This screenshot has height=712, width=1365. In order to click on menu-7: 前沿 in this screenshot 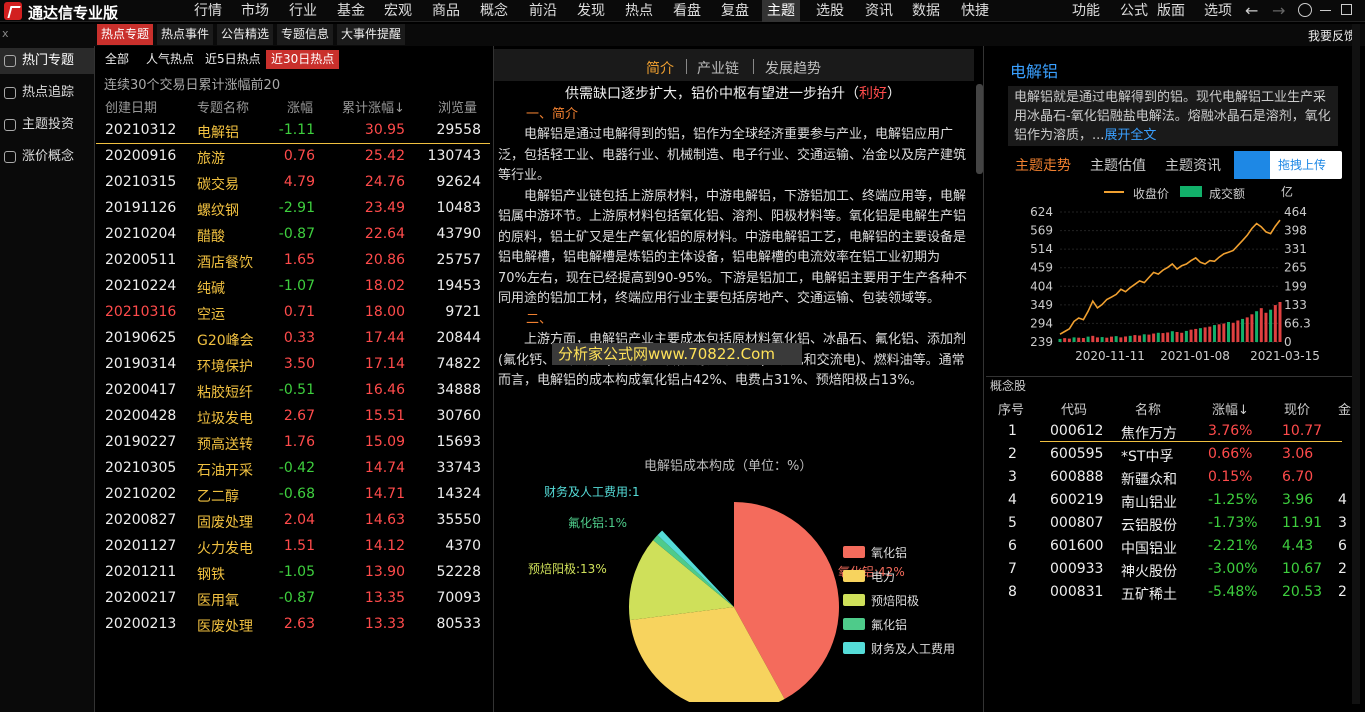, I will do `click(543, 11)`.